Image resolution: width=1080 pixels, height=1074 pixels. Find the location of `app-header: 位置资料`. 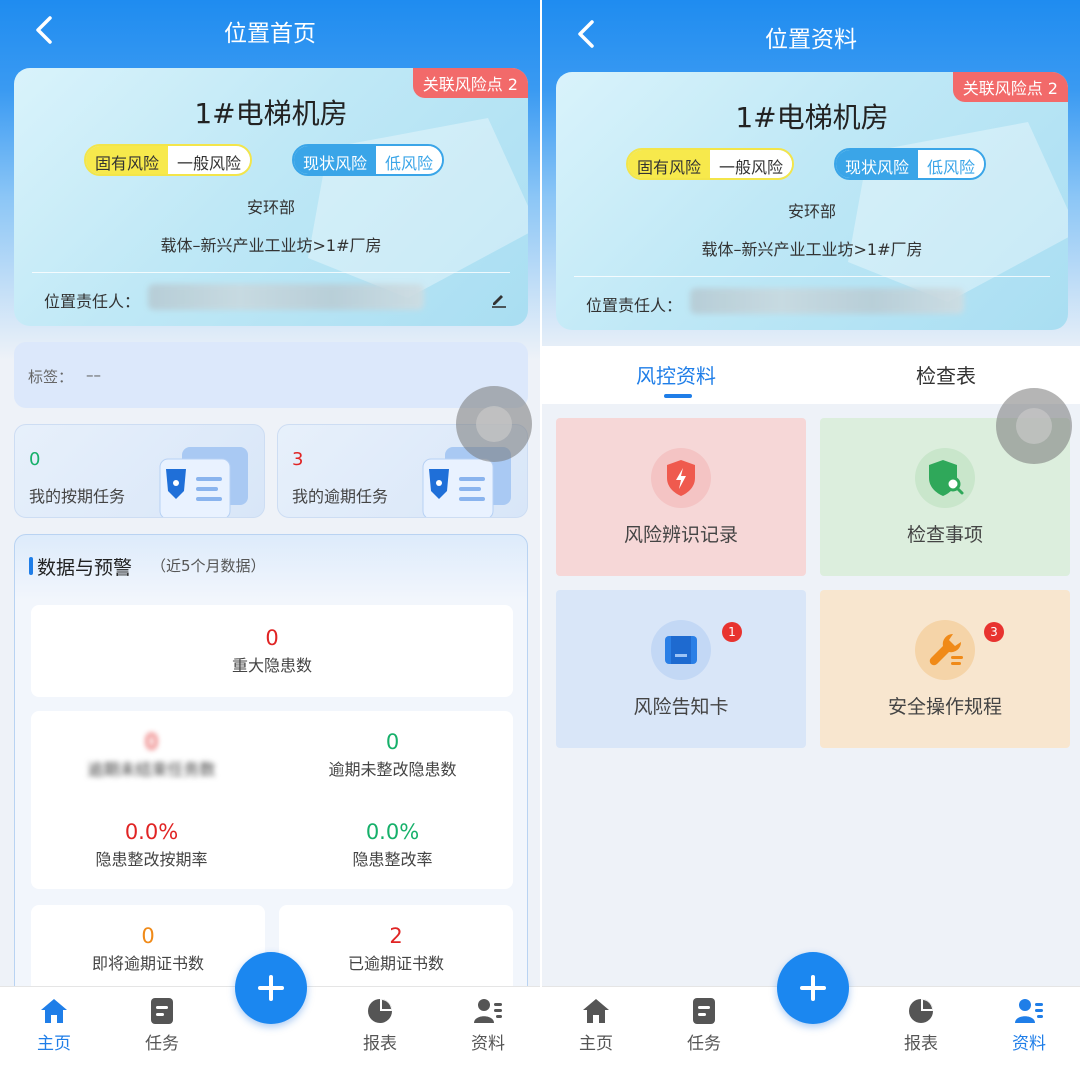

app-header: 位置资料 is located at coordinates (811, 32).